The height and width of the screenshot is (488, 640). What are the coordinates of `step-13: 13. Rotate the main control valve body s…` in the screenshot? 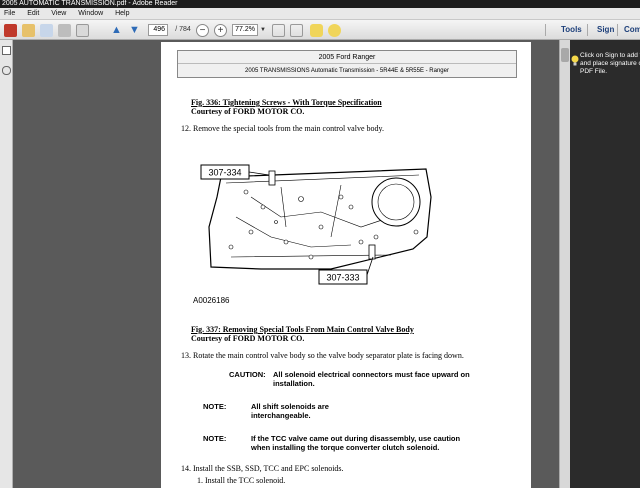 It's located at (322, 355).